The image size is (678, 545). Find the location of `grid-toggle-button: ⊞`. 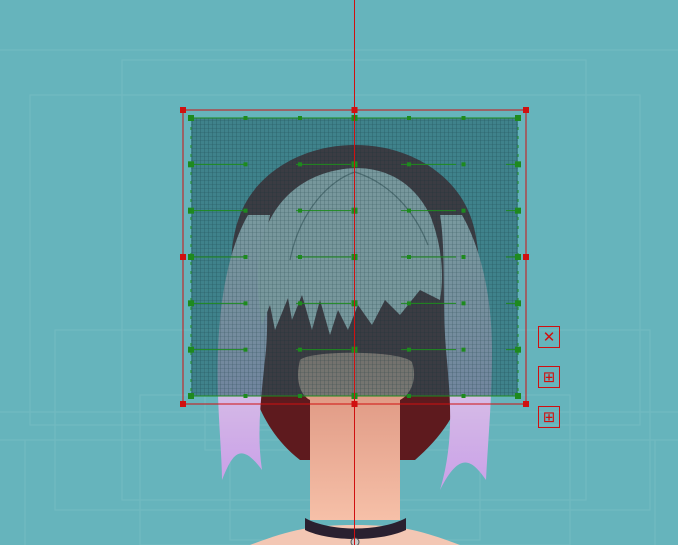

grid-toggle-button: ⊞ is located at coordinates (549, 417).